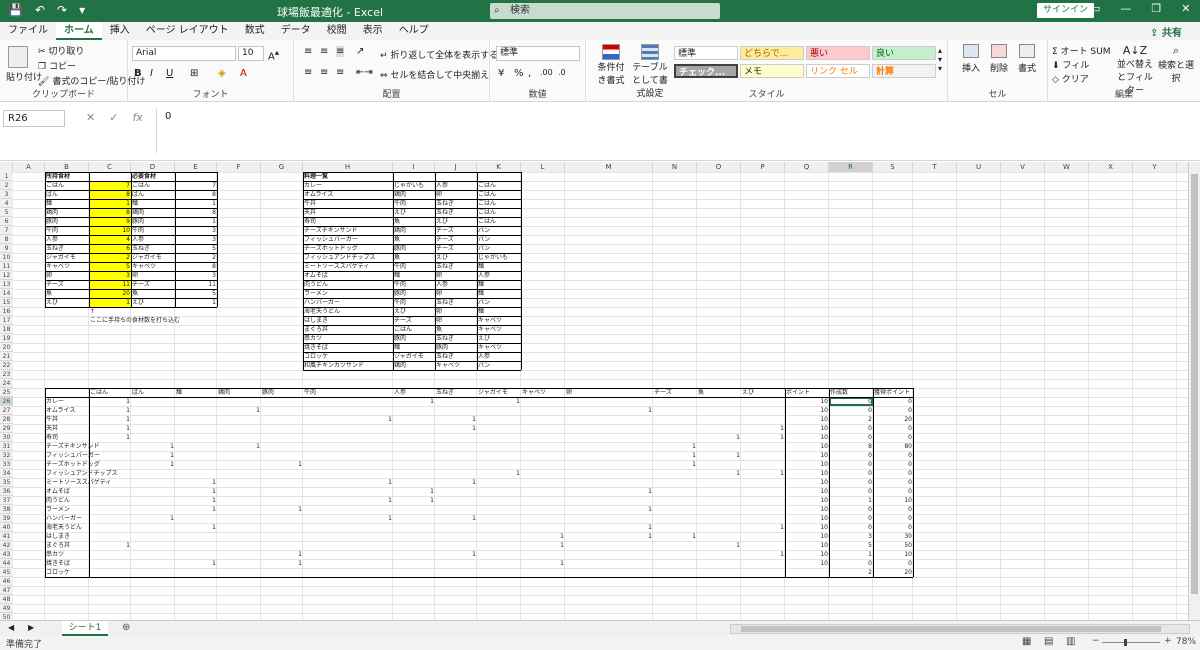 Image resolution: width=1200 pixels, height=650 pixels. Describe the element at coordinates (324, 51) in the screenshot. I see `align-middle-icon: ≡` at that location.